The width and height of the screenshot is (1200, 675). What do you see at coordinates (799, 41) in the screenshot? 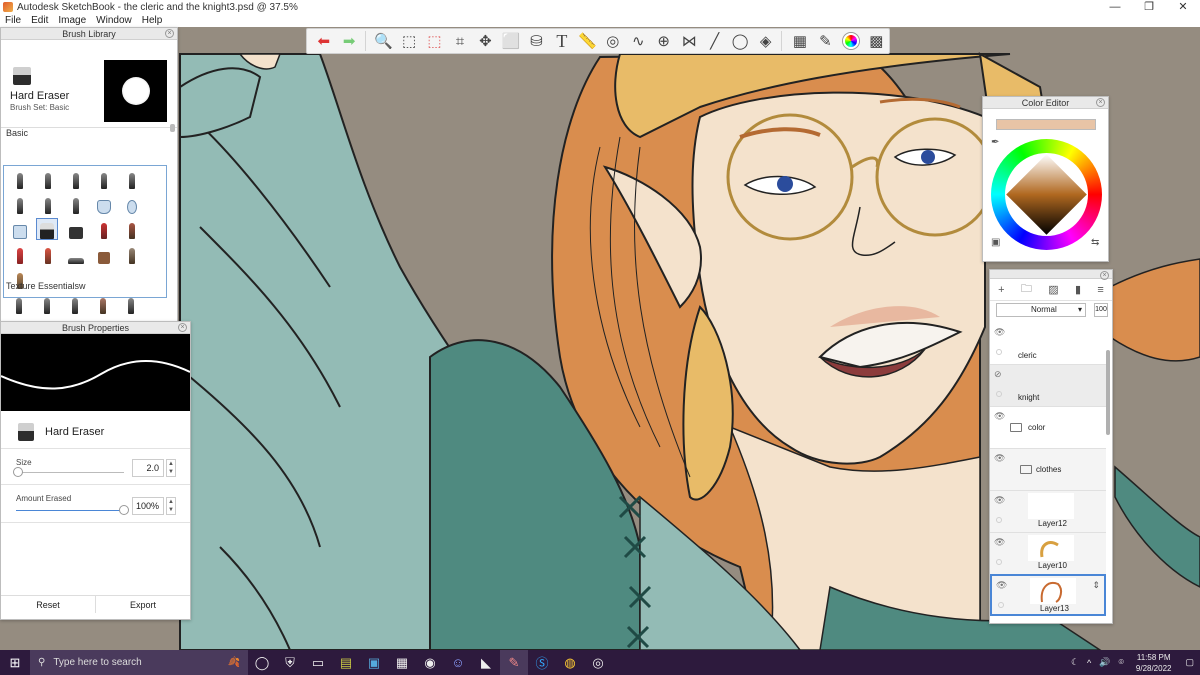
I see `layers-toggle-icon: ▦` at bounding box center [799, 41].